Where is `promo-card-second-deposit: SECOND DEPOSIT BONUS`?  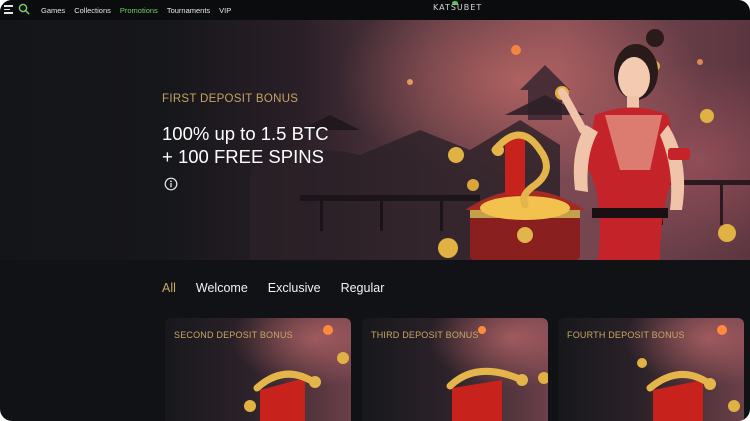
promo-card-second-deposit: SECOND DEPOSIT BONUS is located at coordinates (258, 369).